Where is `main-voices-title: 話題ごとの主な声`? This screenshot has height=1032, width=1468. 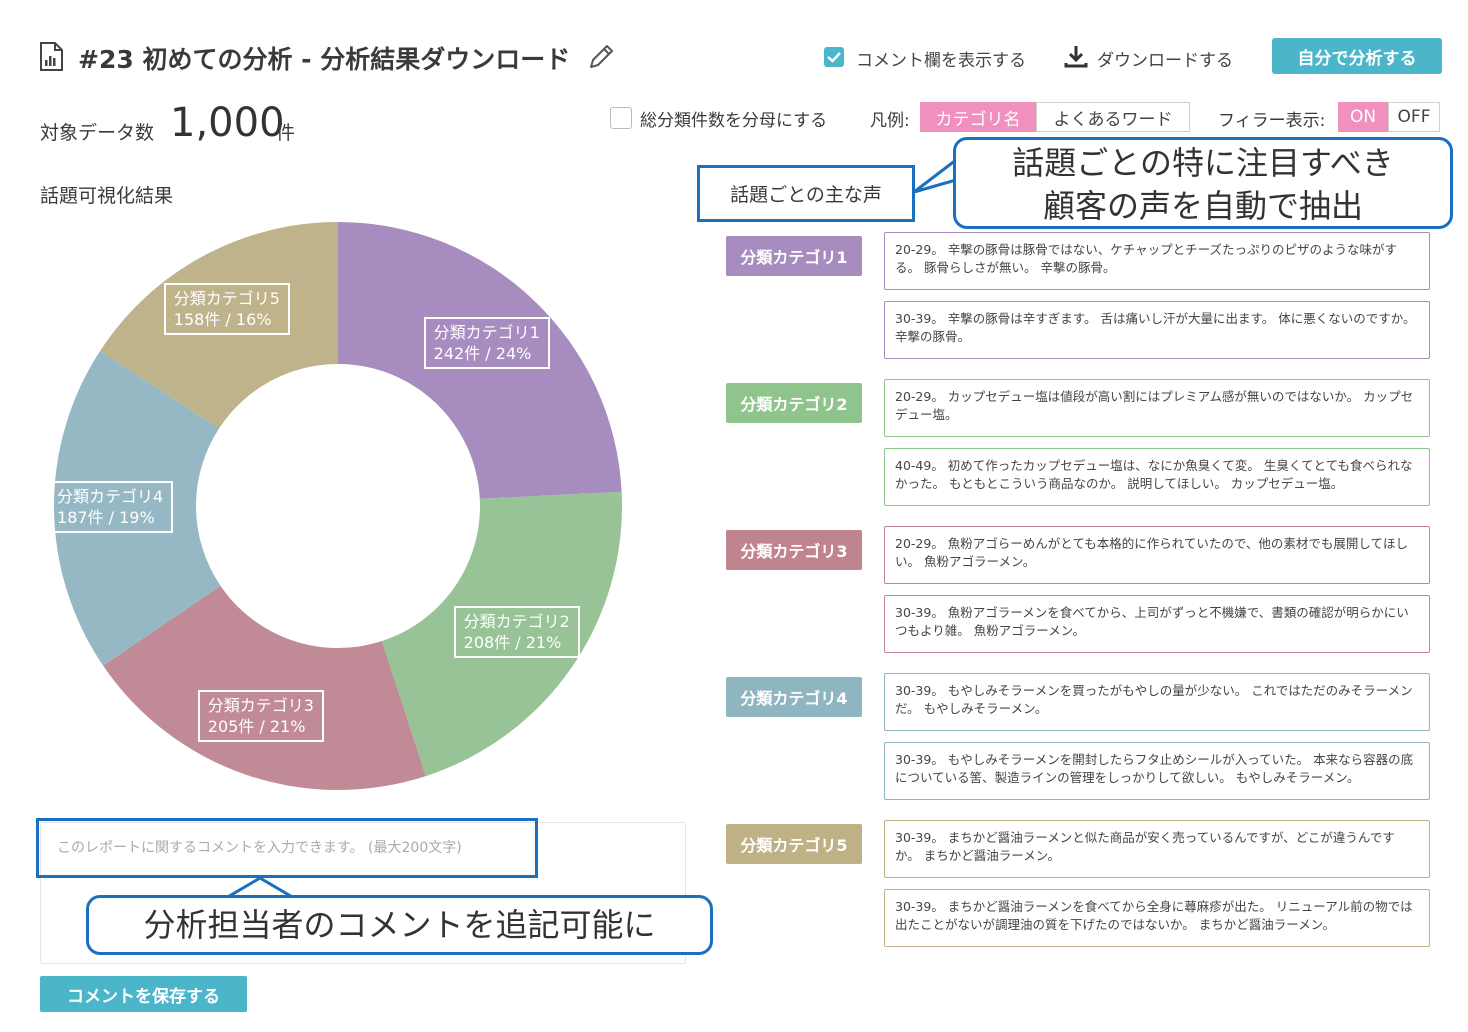
main-voices-title: 話題ごとの主な声 is located at coordinates (806, 193).